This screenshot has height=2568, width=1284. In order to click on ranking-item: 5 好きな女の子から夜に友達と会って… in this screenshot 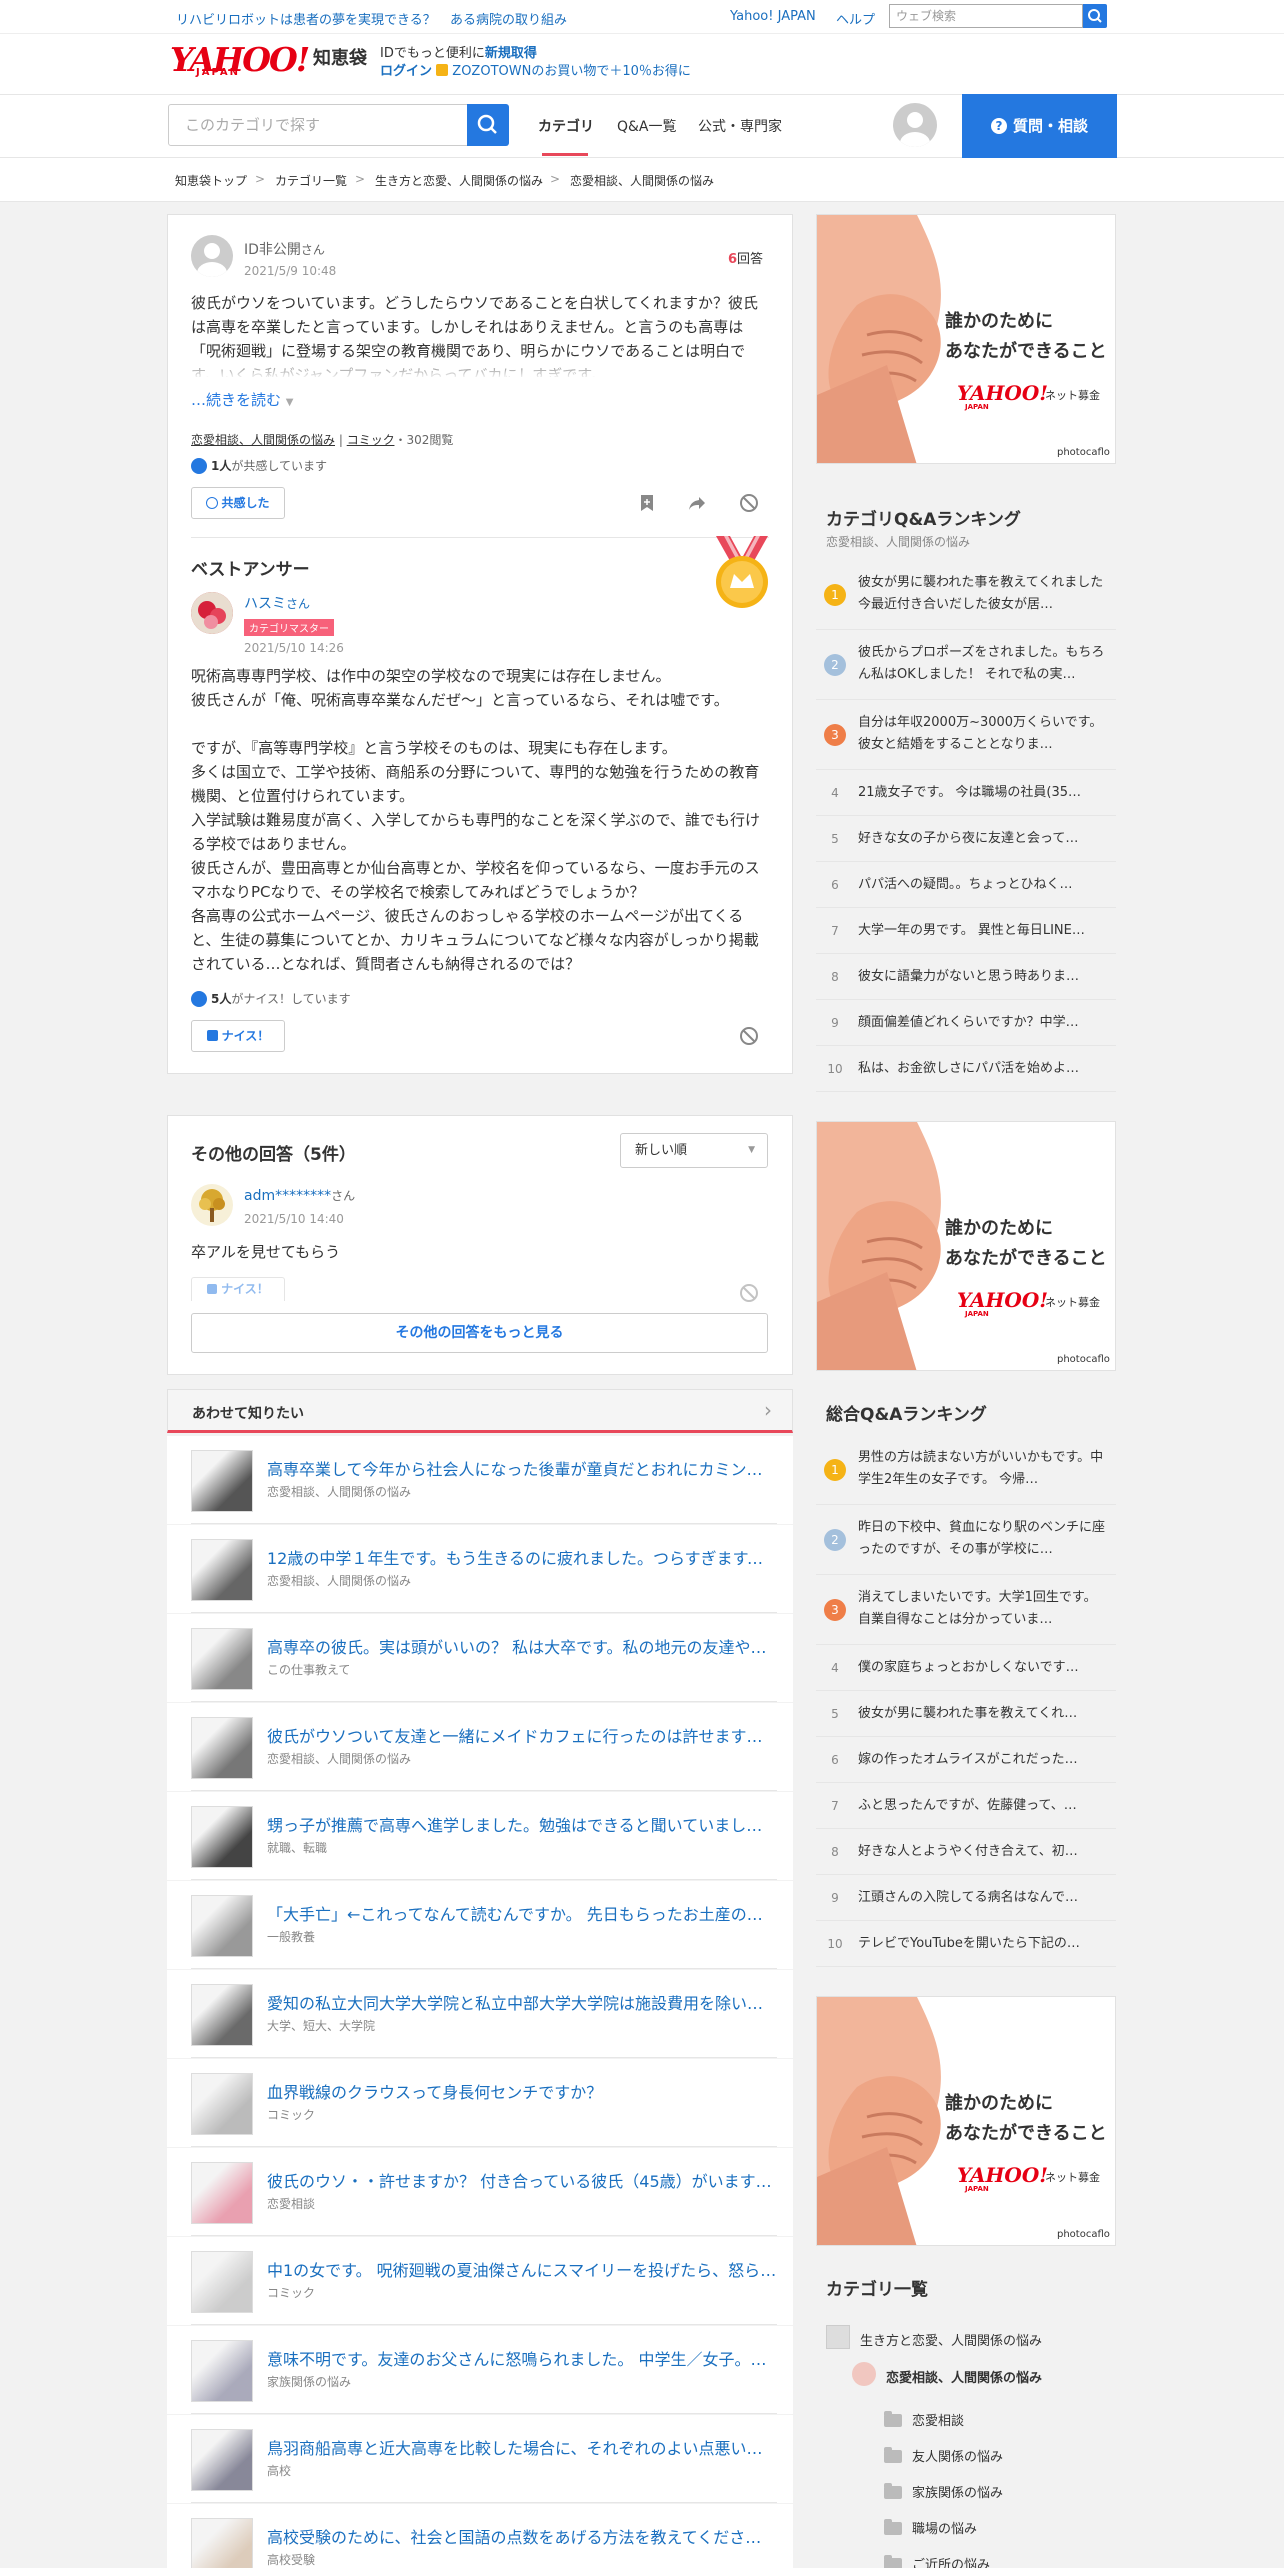, I will do `click(966, 839)`.